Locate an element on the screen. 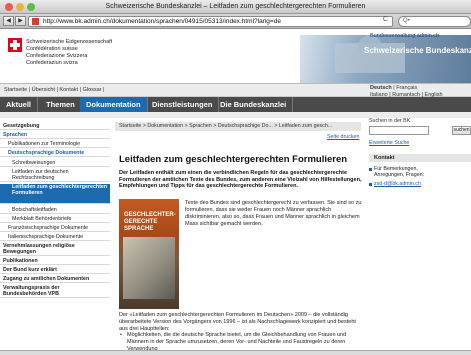  sidebar-item-botschaftsleitfaden: Botschaftsleitfaden is located at coordinates (55, 210).